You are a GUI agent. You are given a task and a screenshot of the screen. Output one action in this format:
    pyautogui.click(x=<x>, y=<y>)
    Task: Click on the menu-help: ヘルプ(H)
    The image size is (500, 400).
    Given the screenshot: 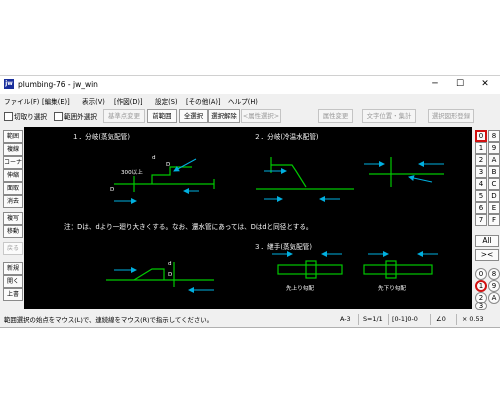 What is the action you would take?
    pyautogui.click(x=243, y=101)
    